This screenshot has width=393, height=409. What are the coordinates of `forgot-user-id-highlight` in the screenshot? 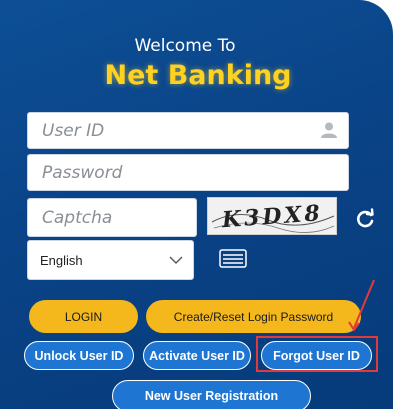 It's located at (317, 354).